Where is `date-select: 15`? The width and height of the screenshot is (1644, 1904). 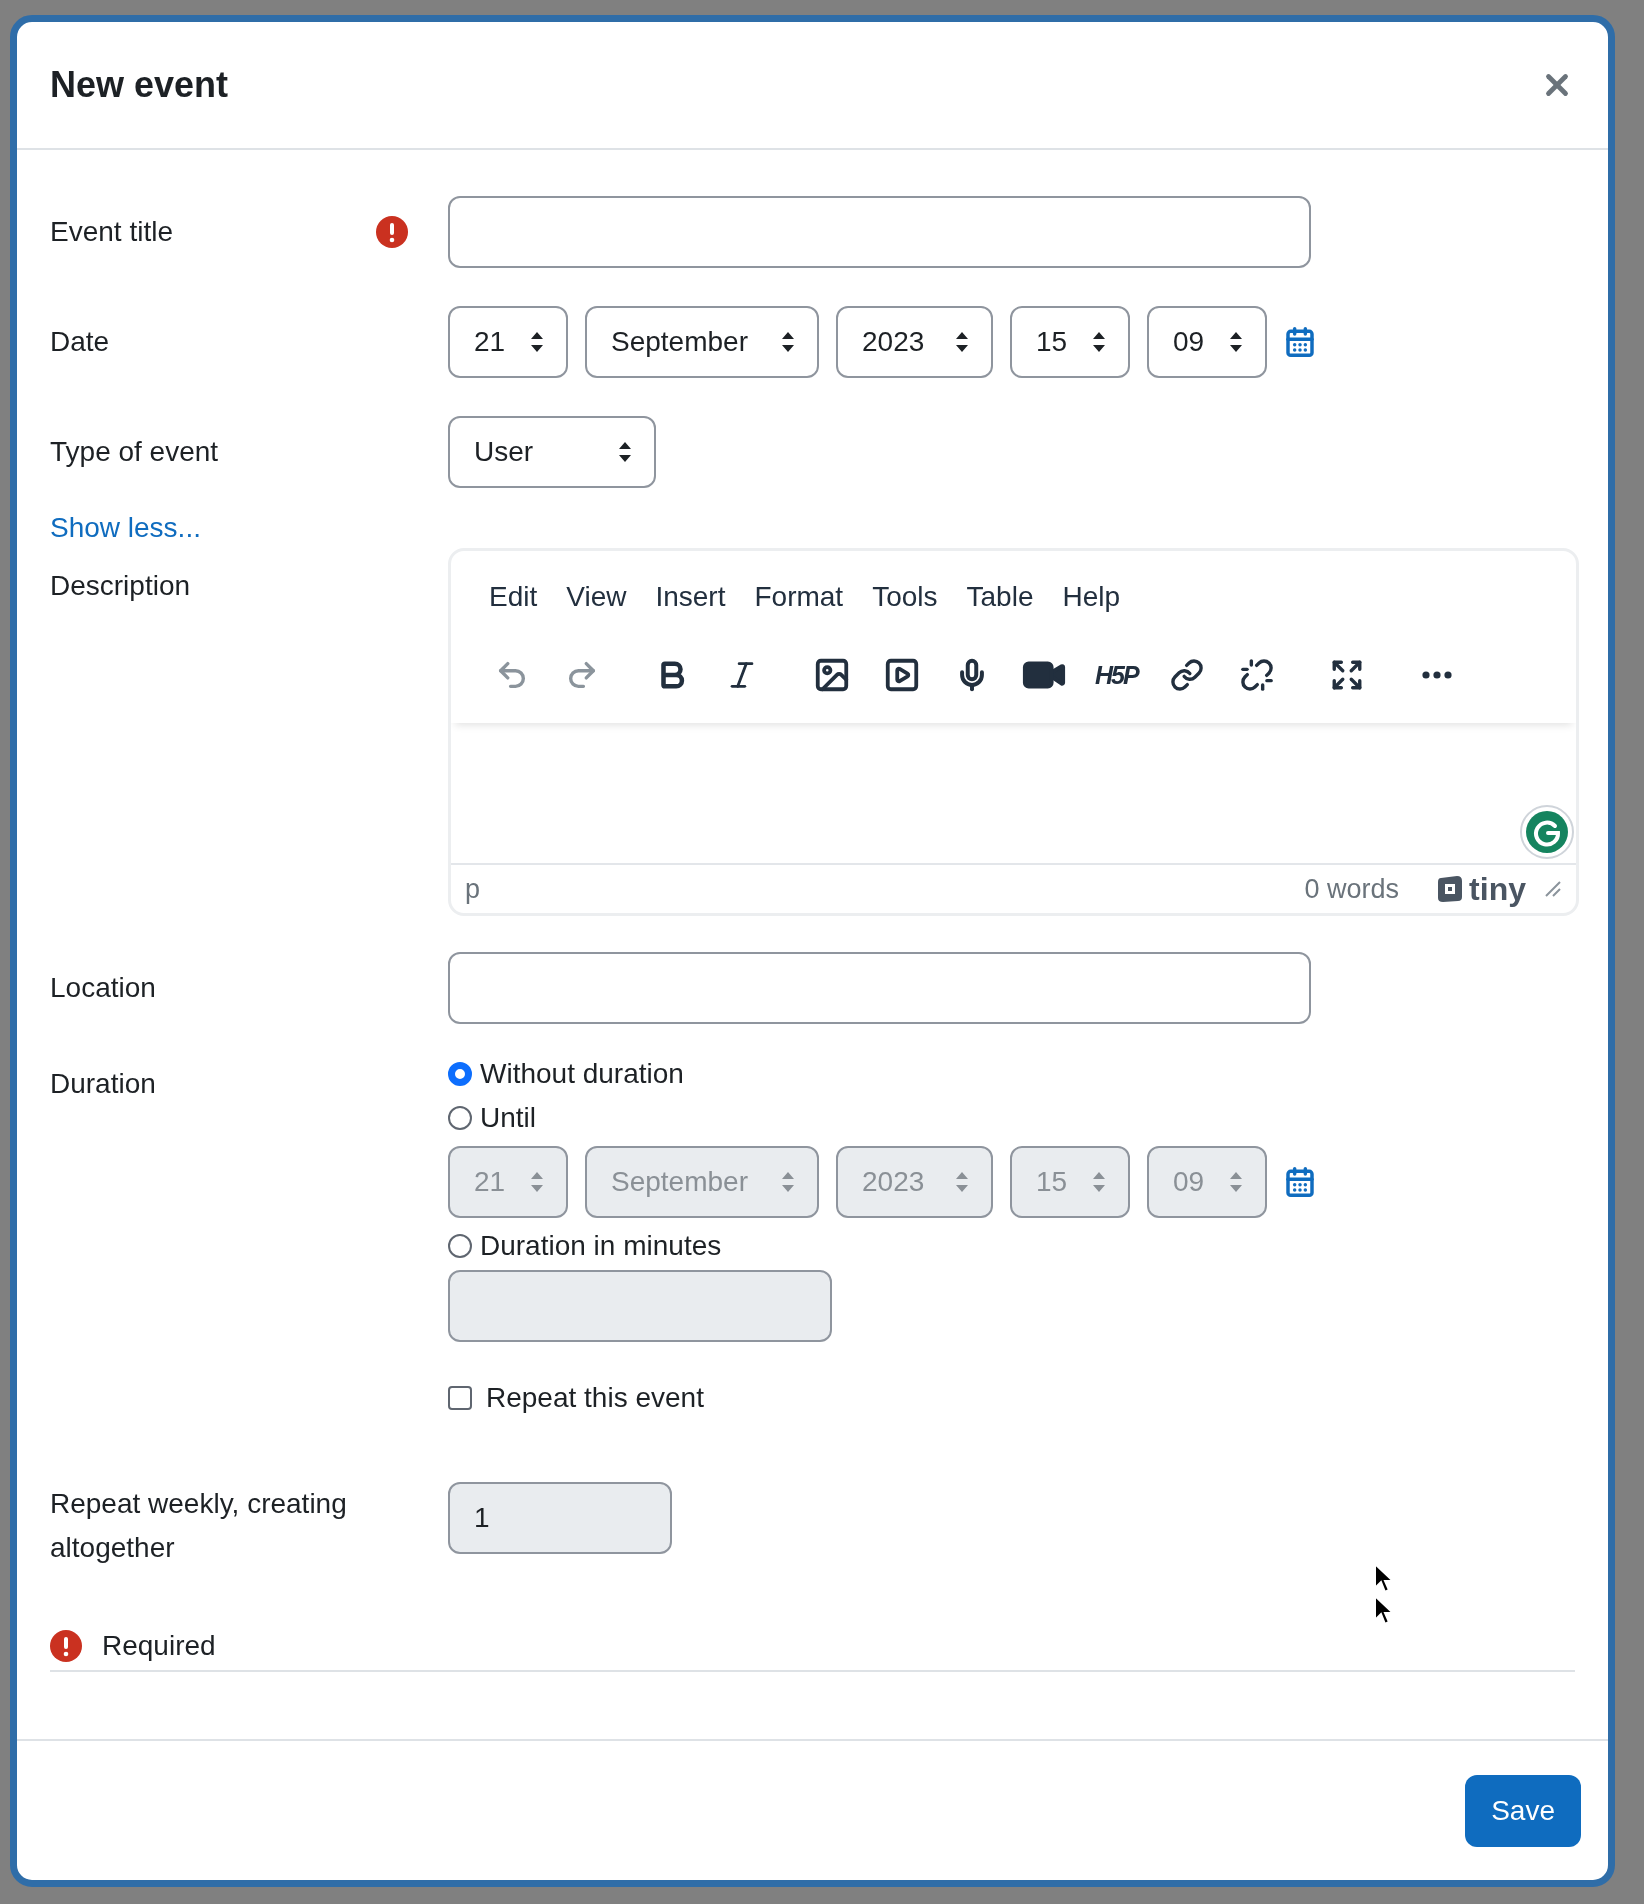
date-select: 15 is located at coordinates (1070, 342).